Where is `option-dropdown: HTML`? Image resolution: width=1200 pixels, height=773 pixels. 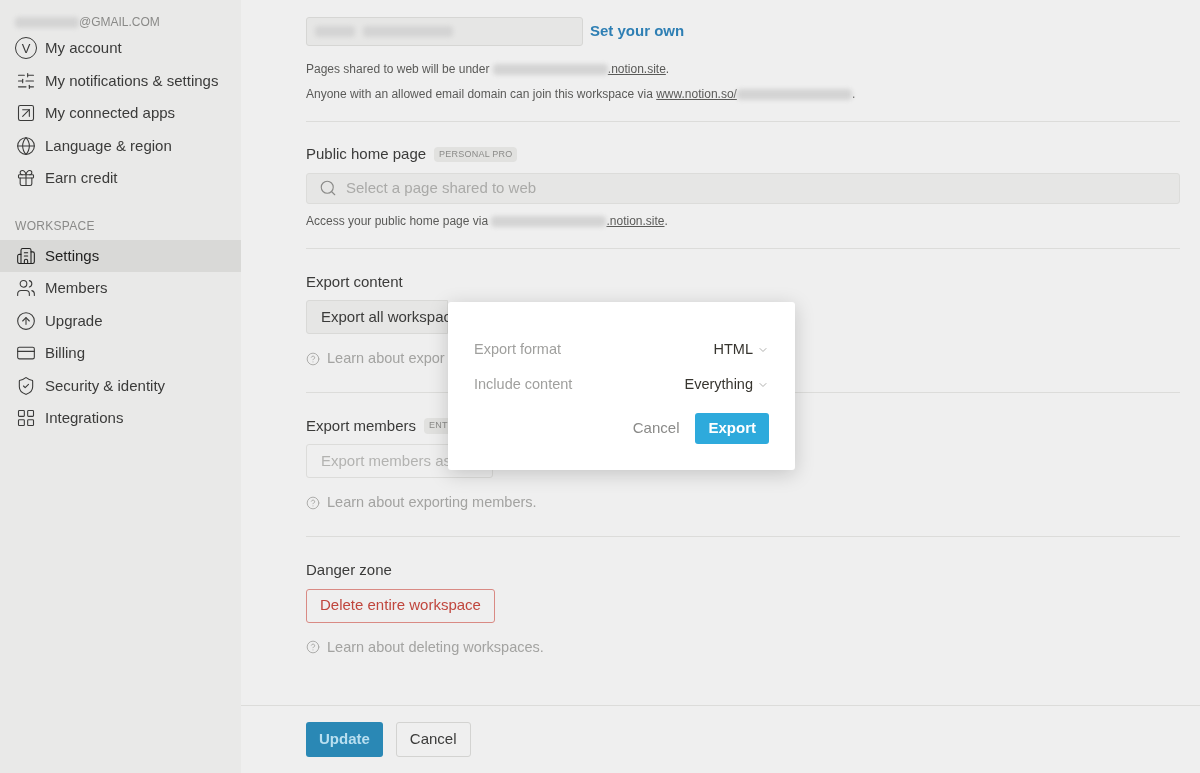
option-dropdown: HTML is located at coordinates (741, 349).